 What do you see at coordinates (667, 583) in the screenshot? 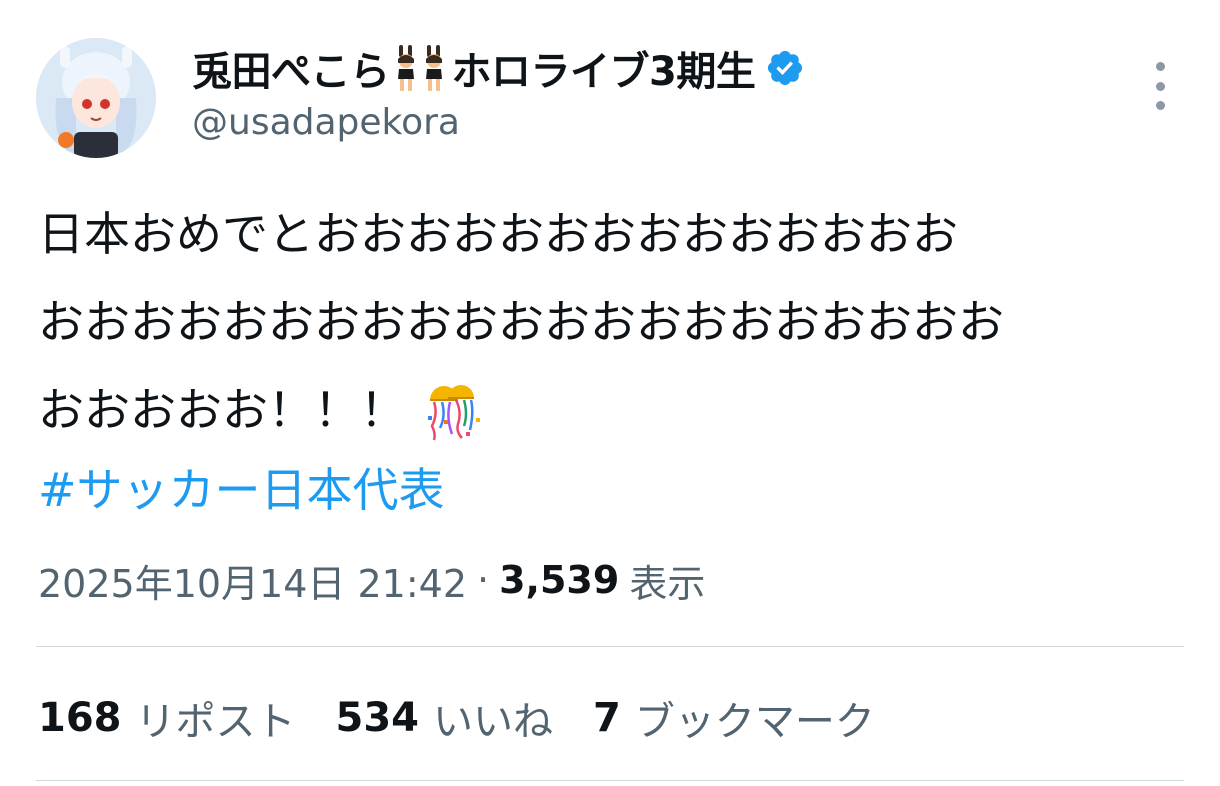
I see `views-label: 表示` at bounding box center [667, 583].